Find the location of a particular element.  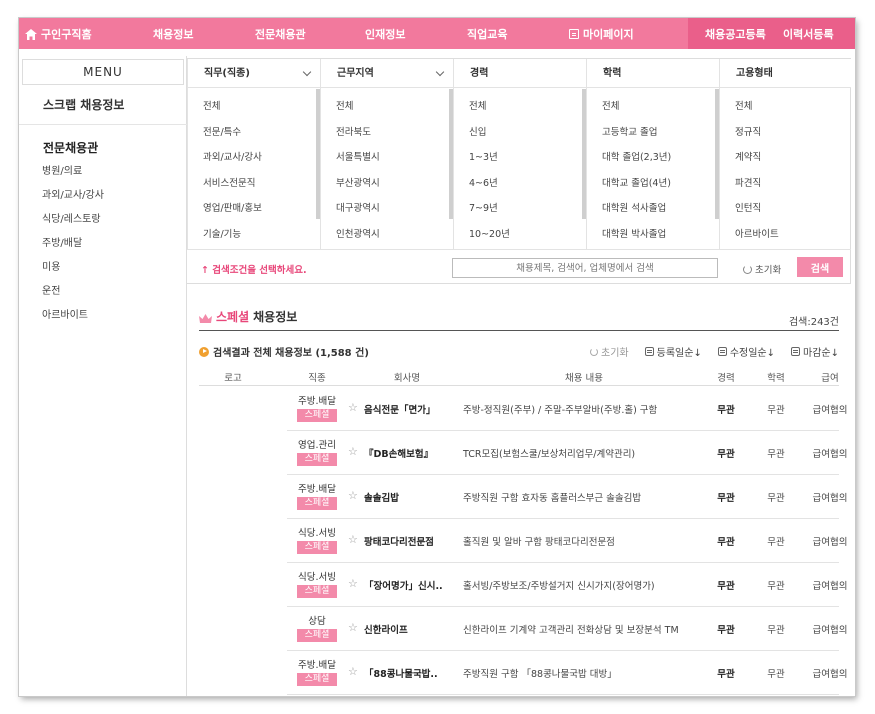

filter-option: 인천광역시 is located at coordinates (394, 235).